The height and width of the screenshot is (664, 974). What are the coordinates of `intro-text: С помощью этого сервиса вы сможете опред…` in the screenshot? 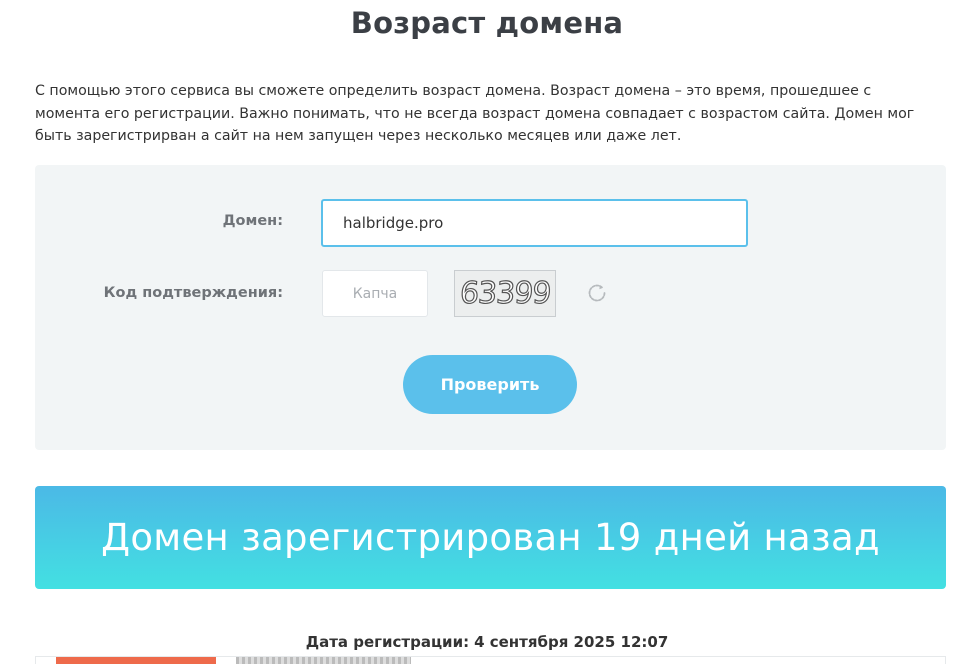 It's located at (475, 113).